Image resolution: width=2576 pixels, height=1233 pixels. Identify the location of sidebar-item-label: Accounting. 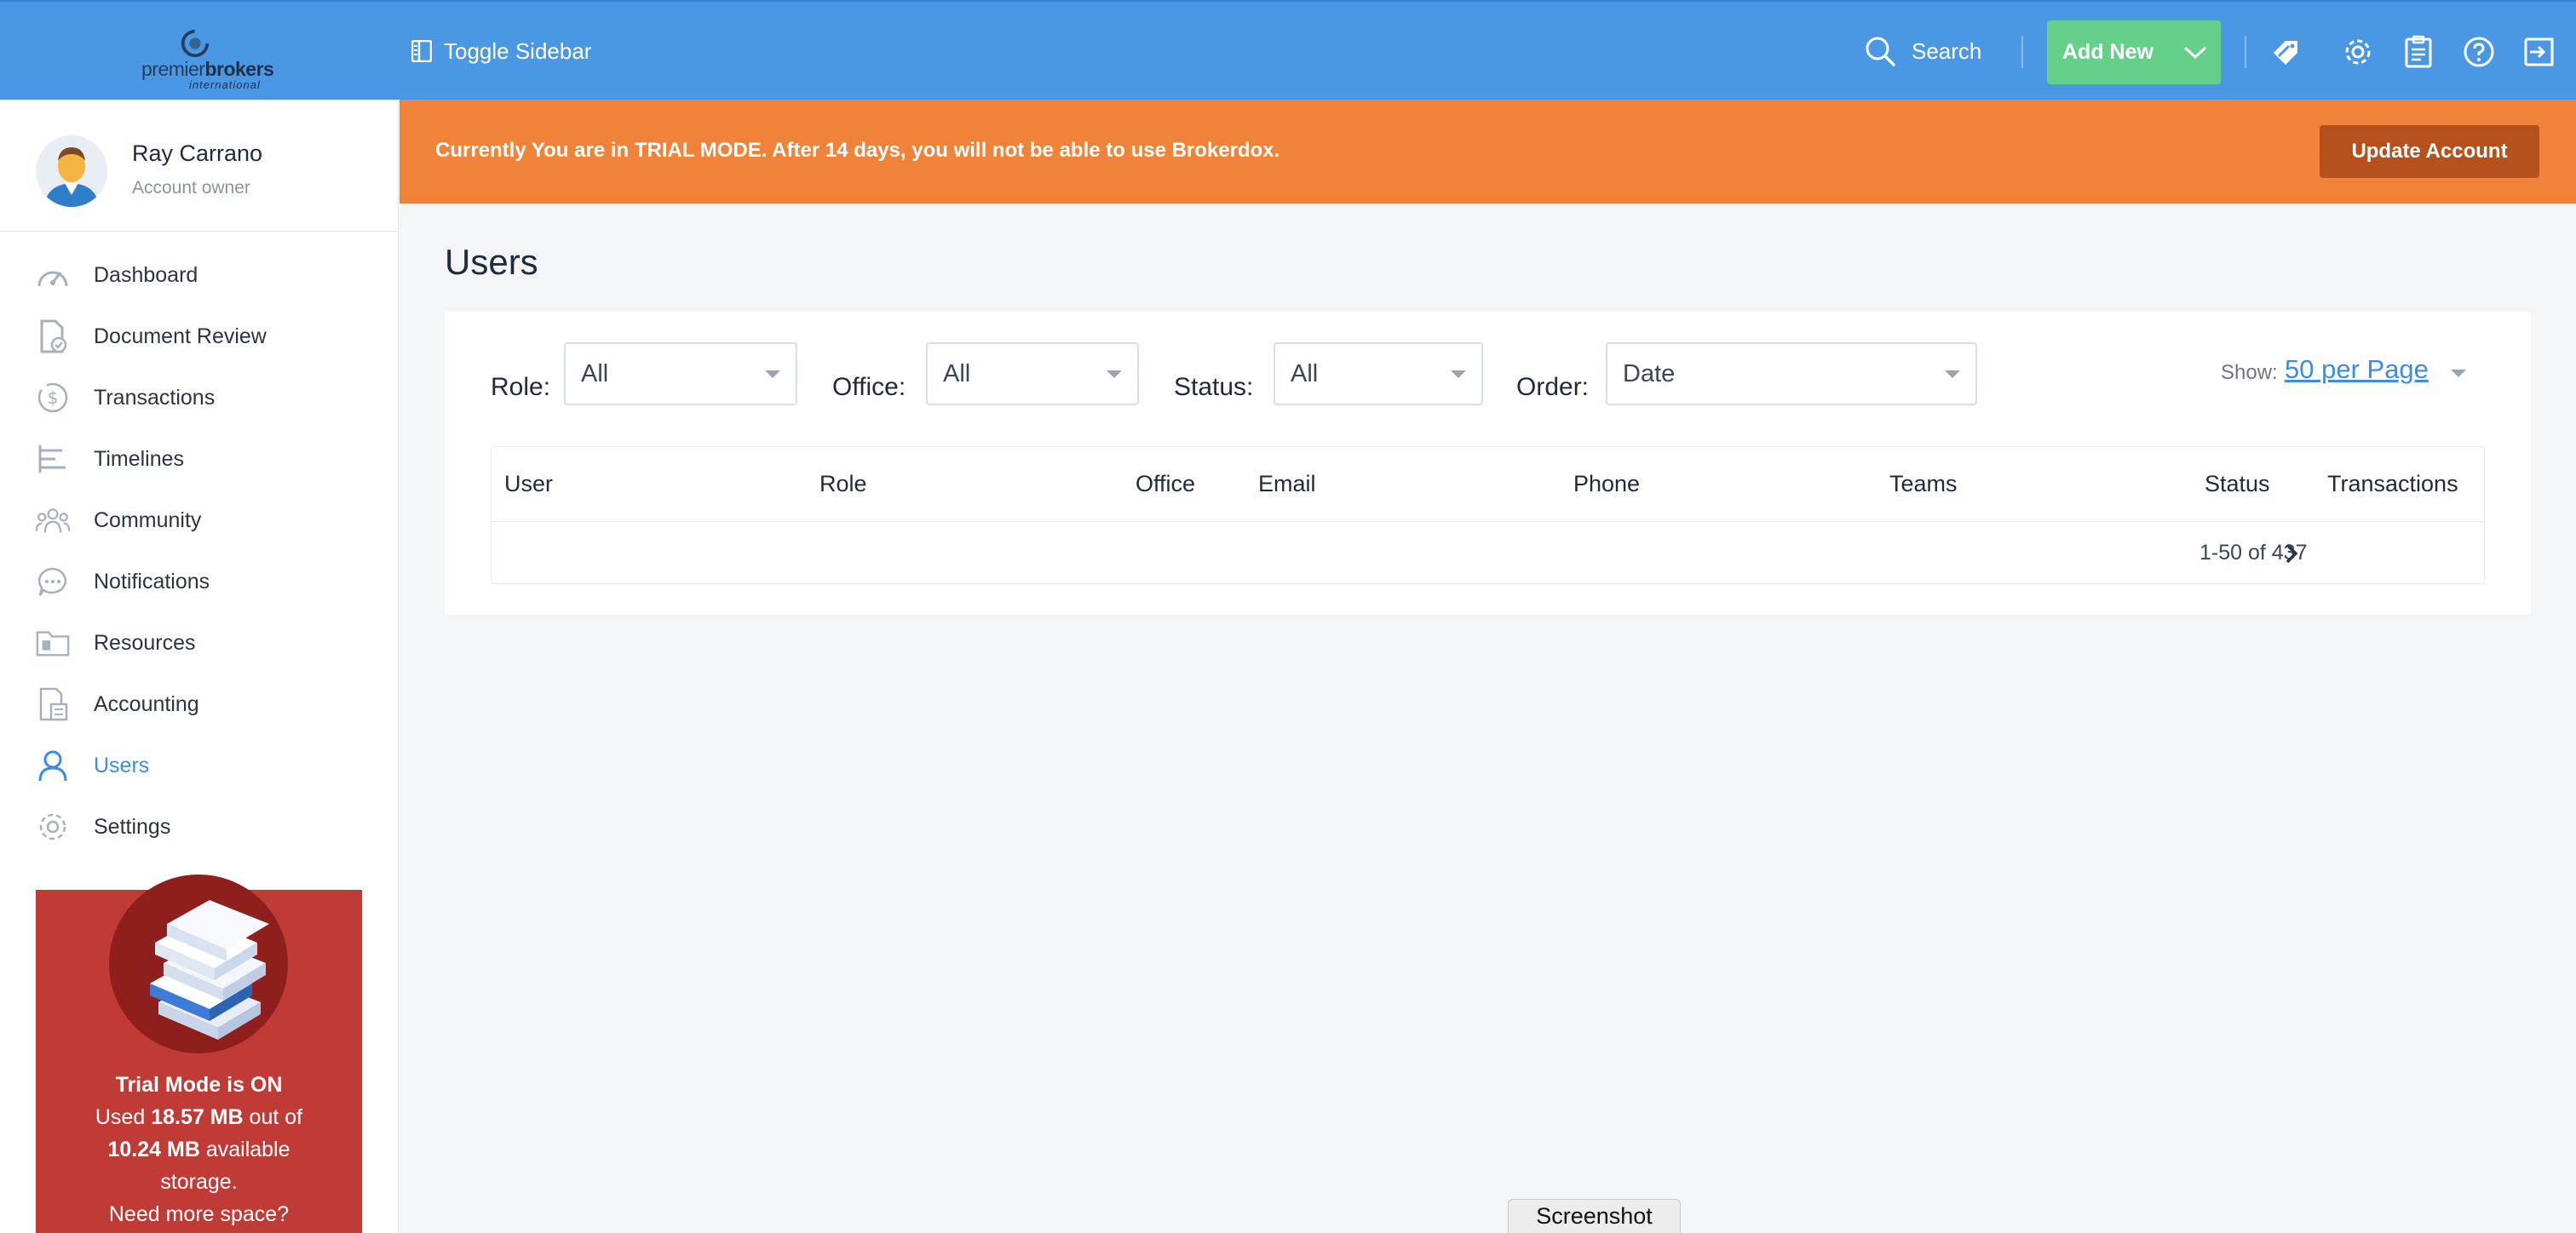
(147, 703).